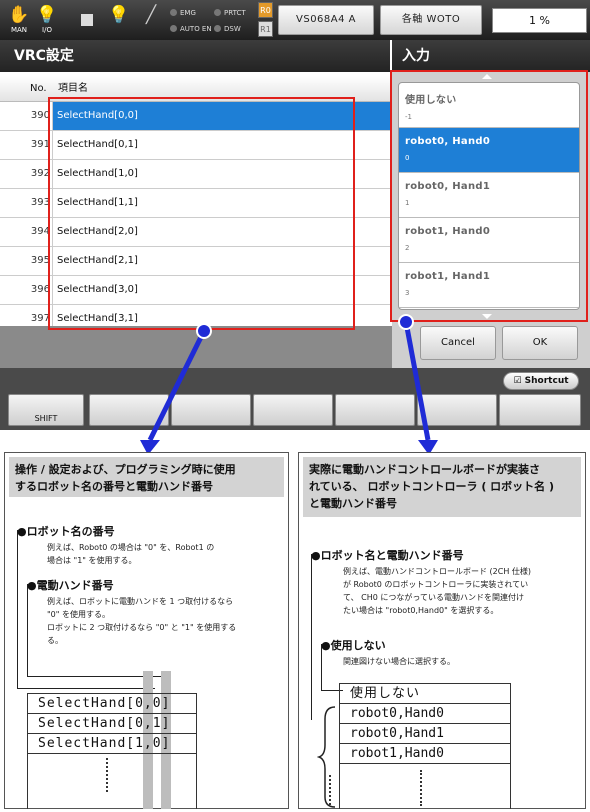  Describe the element at coordinates (425, 734) in the screenshot. I see `table-row: robot0,Hand1` at that location.